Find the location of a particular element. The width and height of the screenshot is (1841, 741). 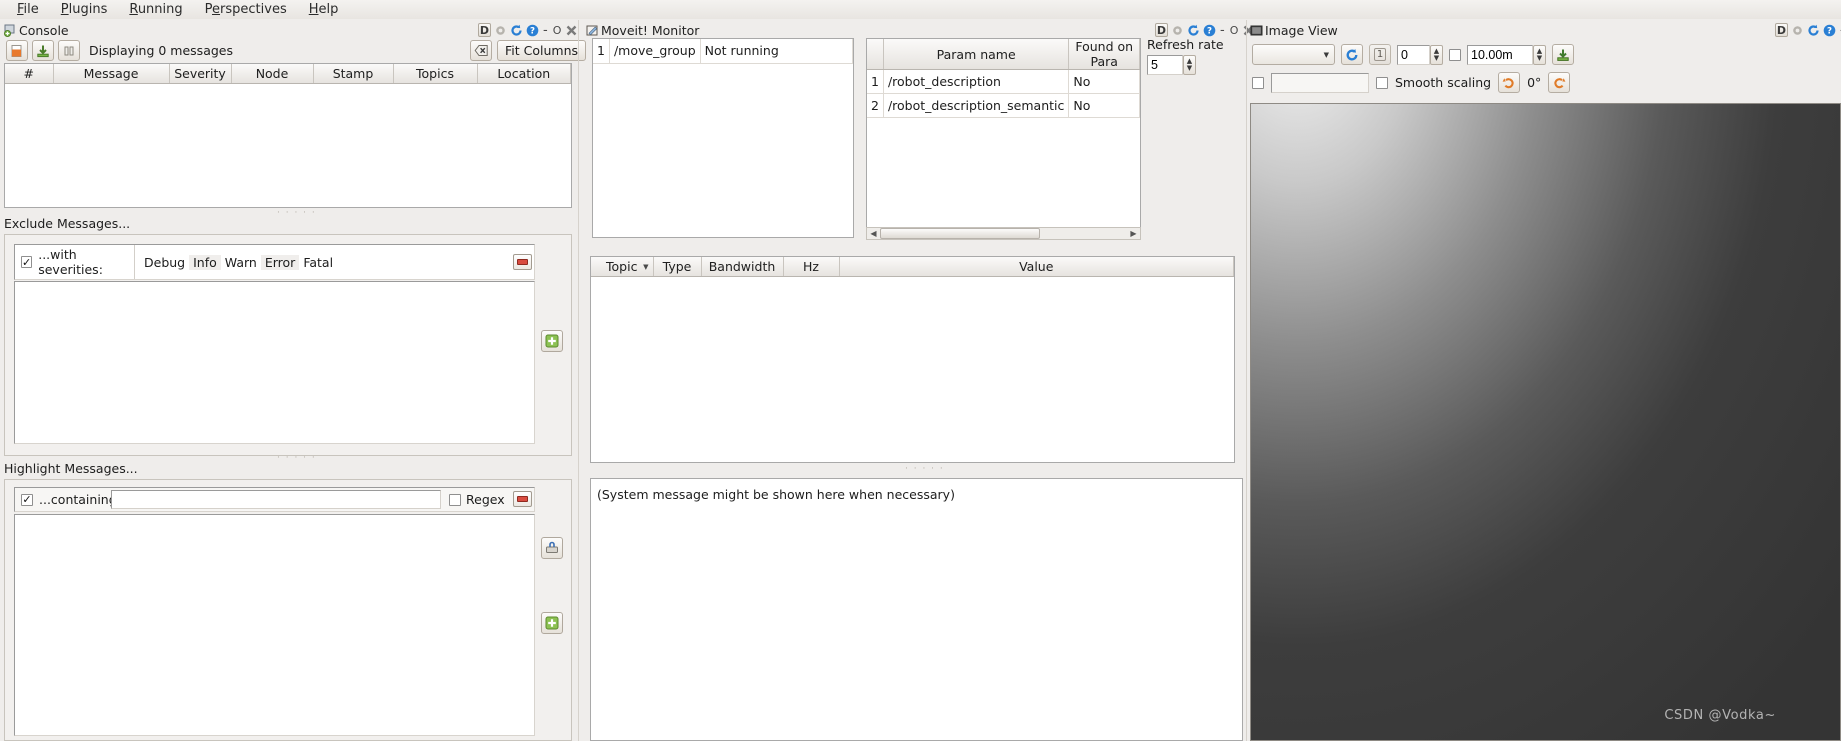

param-horizontal-scrollbar: ◀ ▶ is located at coordinates (1003, 233).